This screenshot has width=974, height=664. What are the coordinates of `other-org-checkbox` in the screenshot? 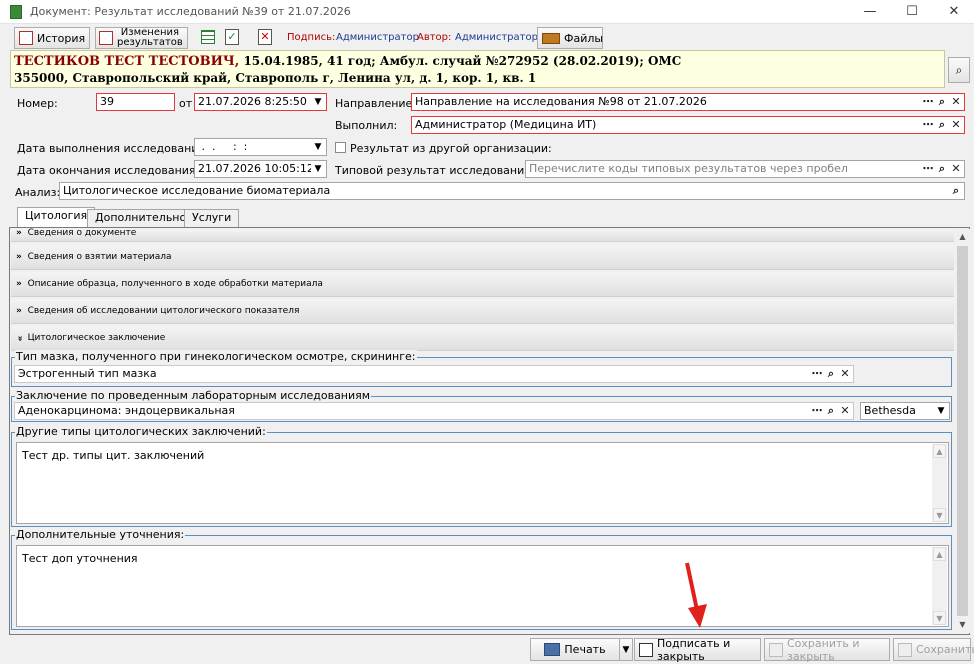 It's located at (340, 147).